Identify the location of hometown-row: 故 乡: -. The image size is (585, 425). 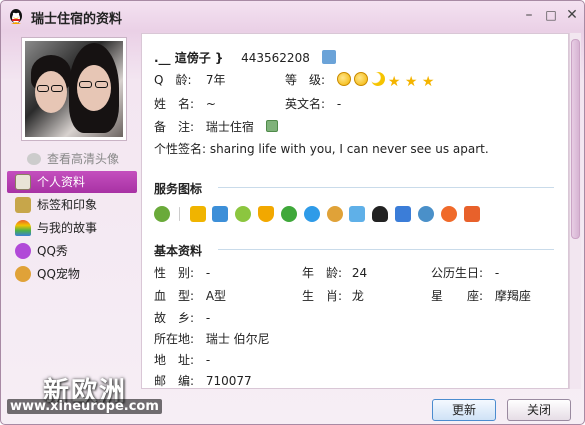
(182, 317).